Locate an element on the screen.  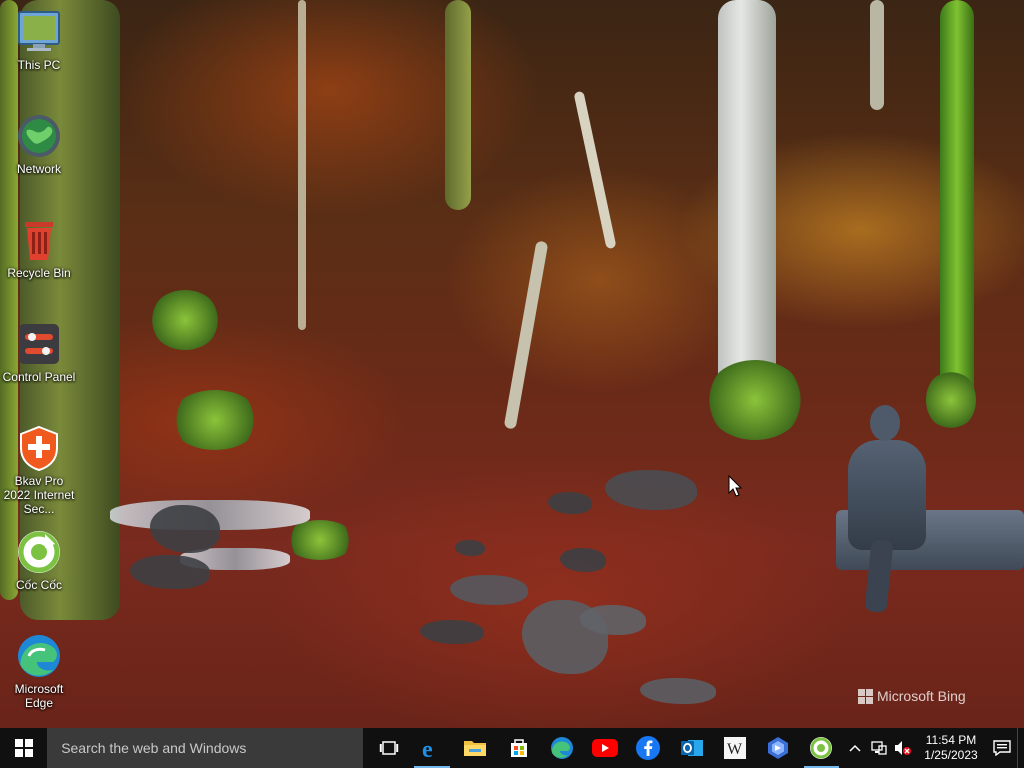
search-input is located at coordinates (211, 748).